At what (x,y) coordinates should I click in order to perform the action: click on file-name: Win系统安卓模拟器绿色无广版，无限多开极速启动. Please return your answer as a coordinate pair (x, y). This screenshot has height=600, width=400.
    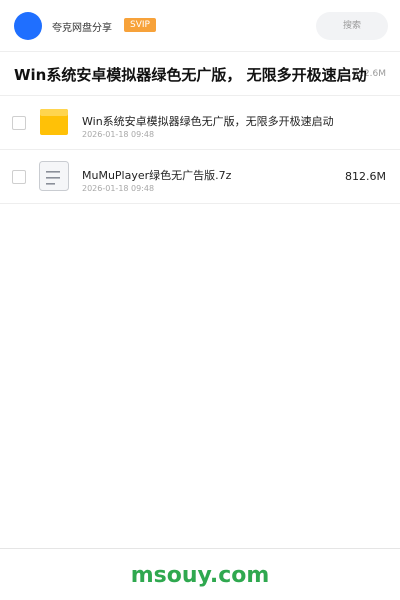
    Looking at the image, I should click on (208, 121).